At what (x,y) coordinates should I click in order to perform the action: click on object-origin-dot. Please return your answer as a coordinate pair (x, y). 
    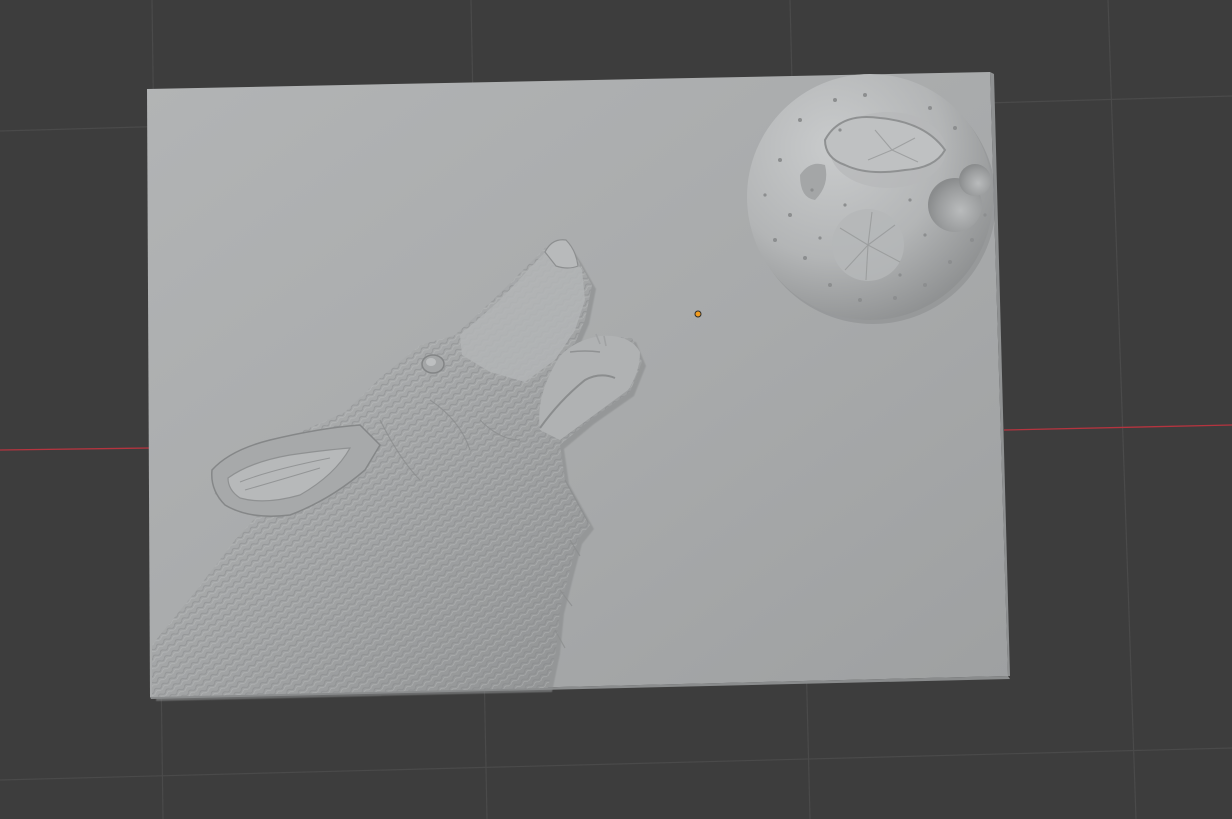
    Looking at the image, I should click on (698, 314).